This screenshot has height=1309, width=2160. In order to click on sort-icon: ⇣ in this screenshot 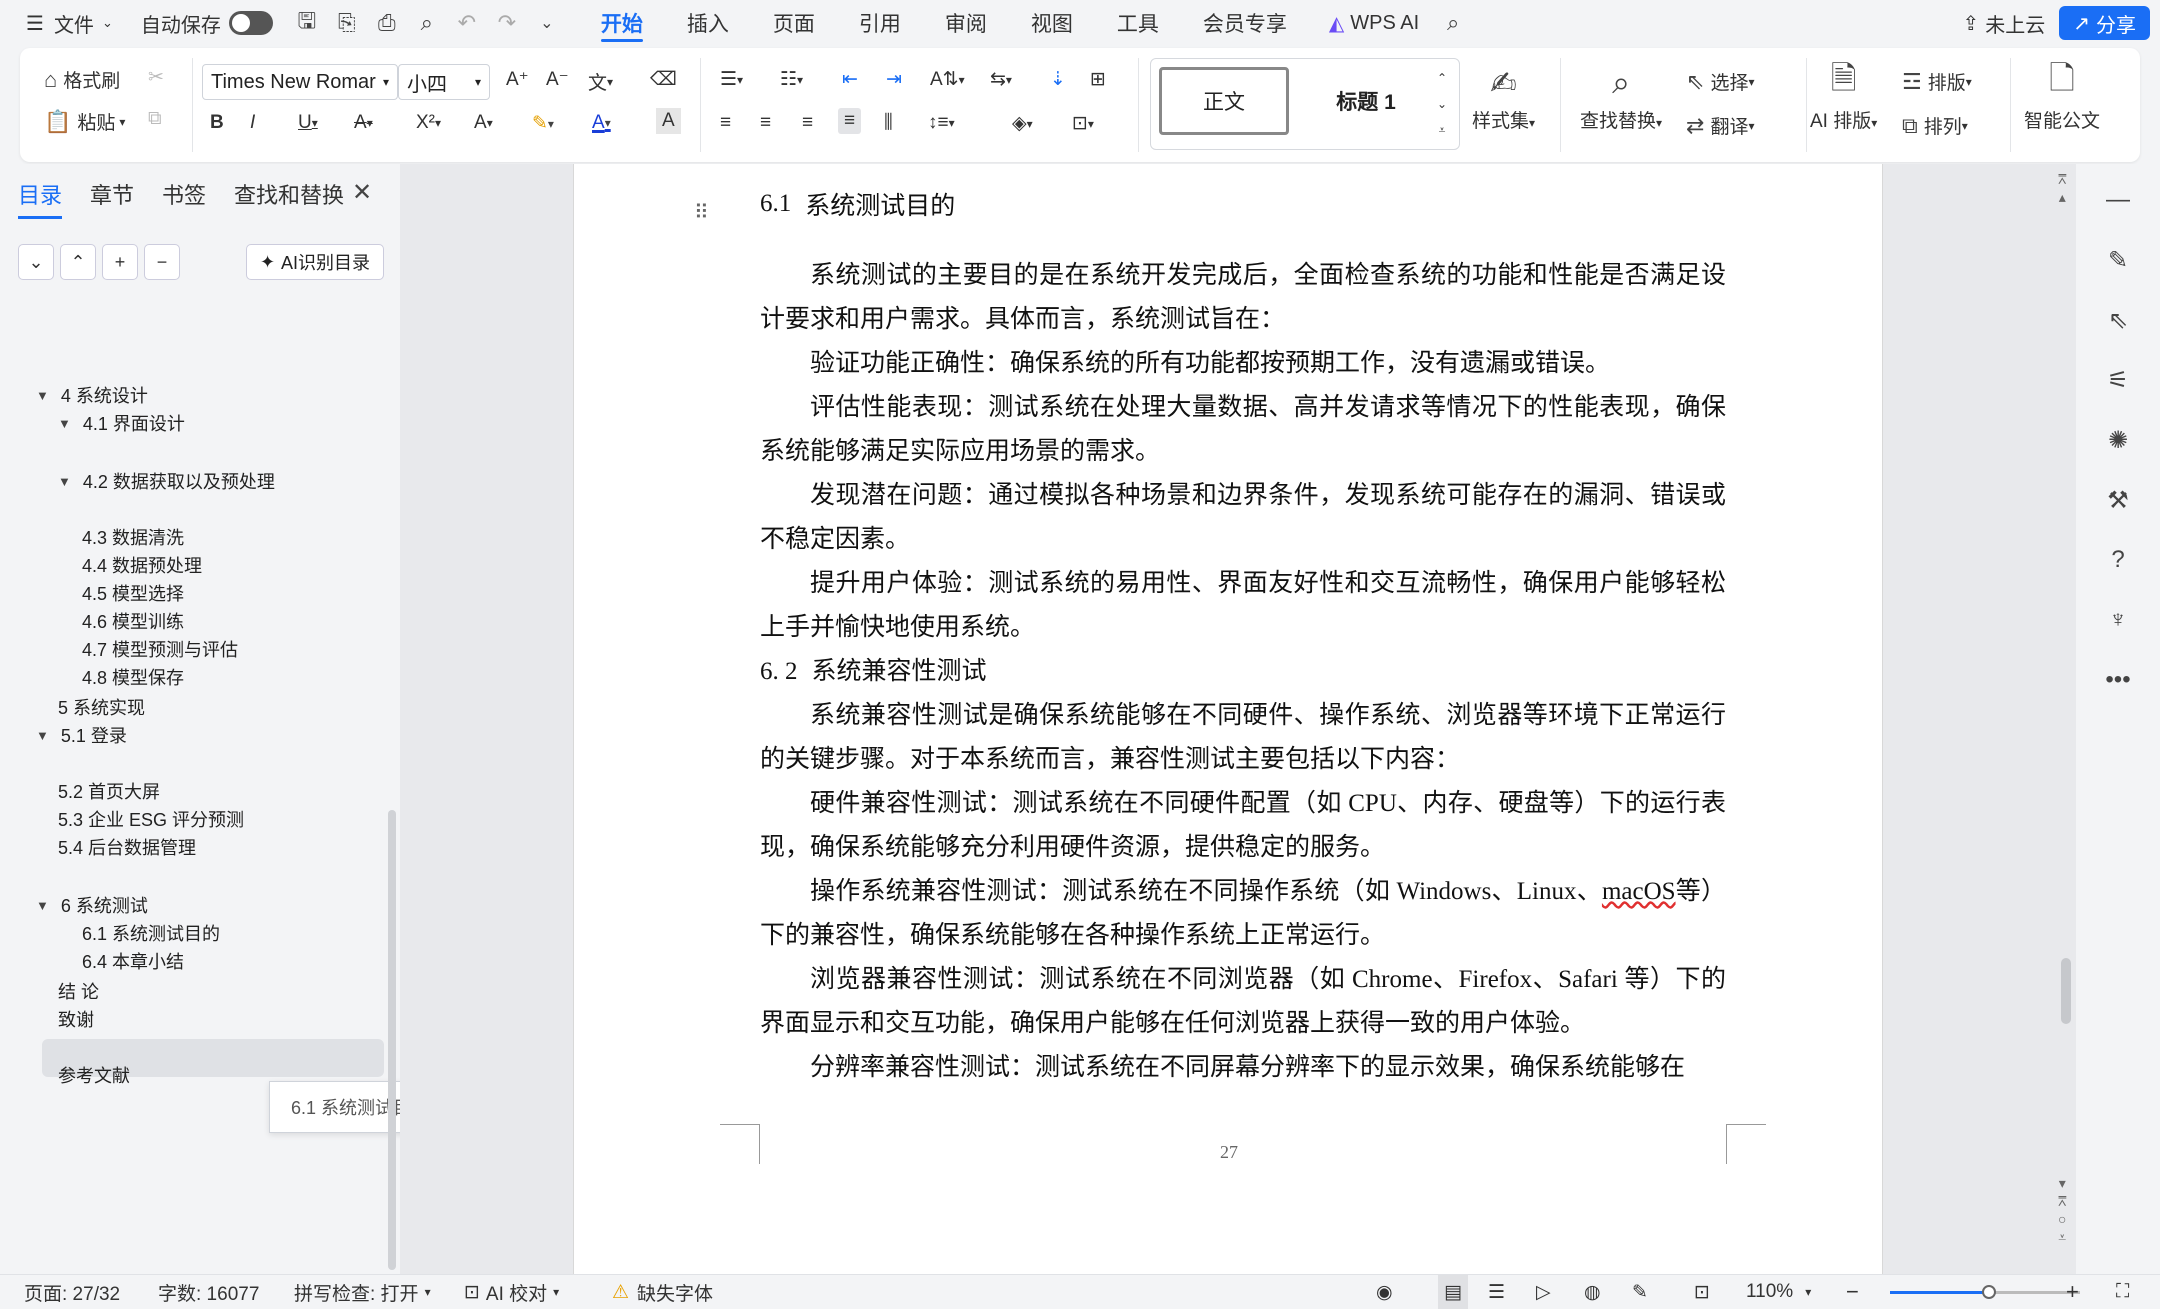, I will do `click(1058, 79)`.